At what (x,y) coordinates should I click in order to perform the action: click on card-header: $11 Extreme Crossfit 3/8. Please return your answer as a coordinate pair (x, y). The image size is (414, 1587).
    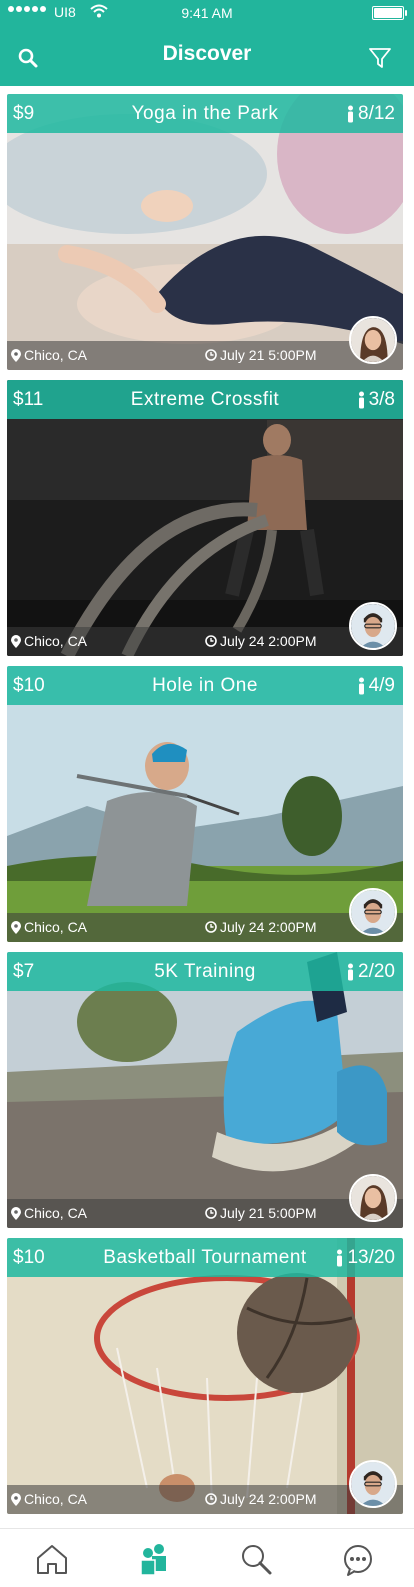
    Looking at the image, I should click on (205, 399).